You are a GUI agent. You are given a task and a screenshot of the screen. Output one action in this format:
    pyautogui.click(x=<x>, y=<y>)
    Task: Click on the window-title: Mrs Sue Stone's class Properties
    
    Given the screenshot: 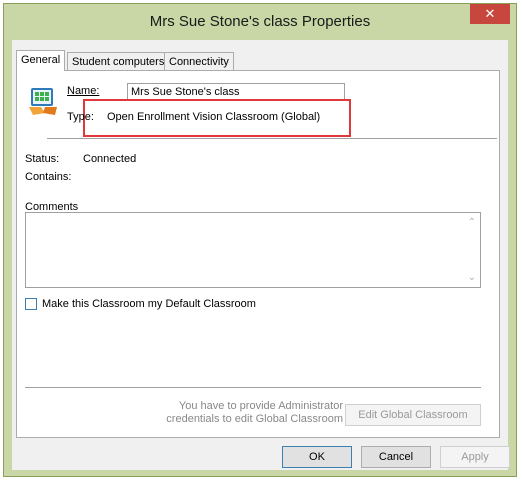 What is the action you would take?
    pyautogui.click(x=260, y=21)
    